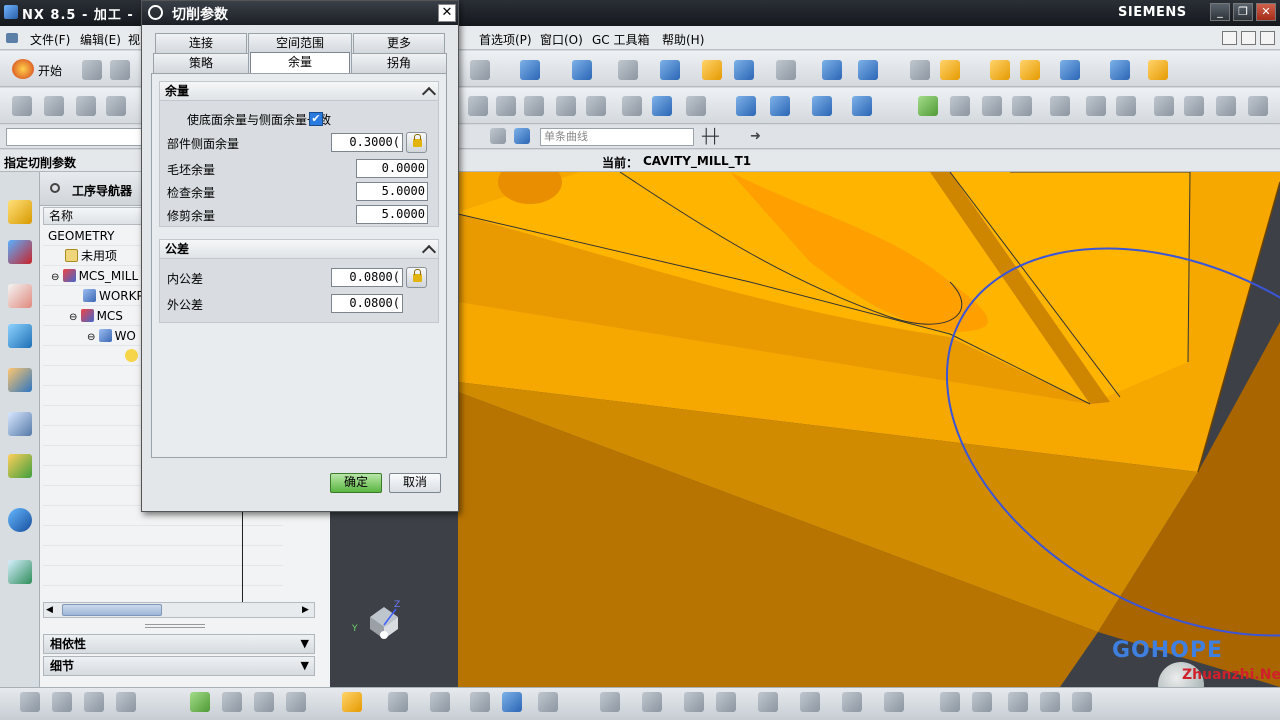 This screenshot has height=720, width=1280. What do you see at coordinates (1220, 12) in the screenshot?
I see `minimize-button: _` at bounding box center [1220, 12].